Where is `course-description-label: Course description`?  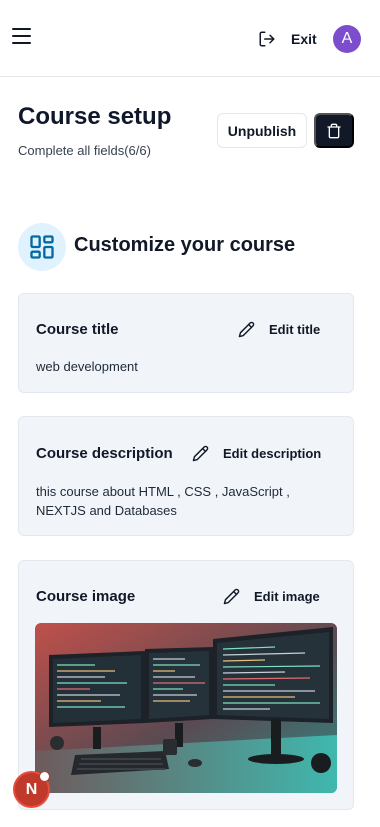
course-description-label: Course description is located at coordinates (104, 453).